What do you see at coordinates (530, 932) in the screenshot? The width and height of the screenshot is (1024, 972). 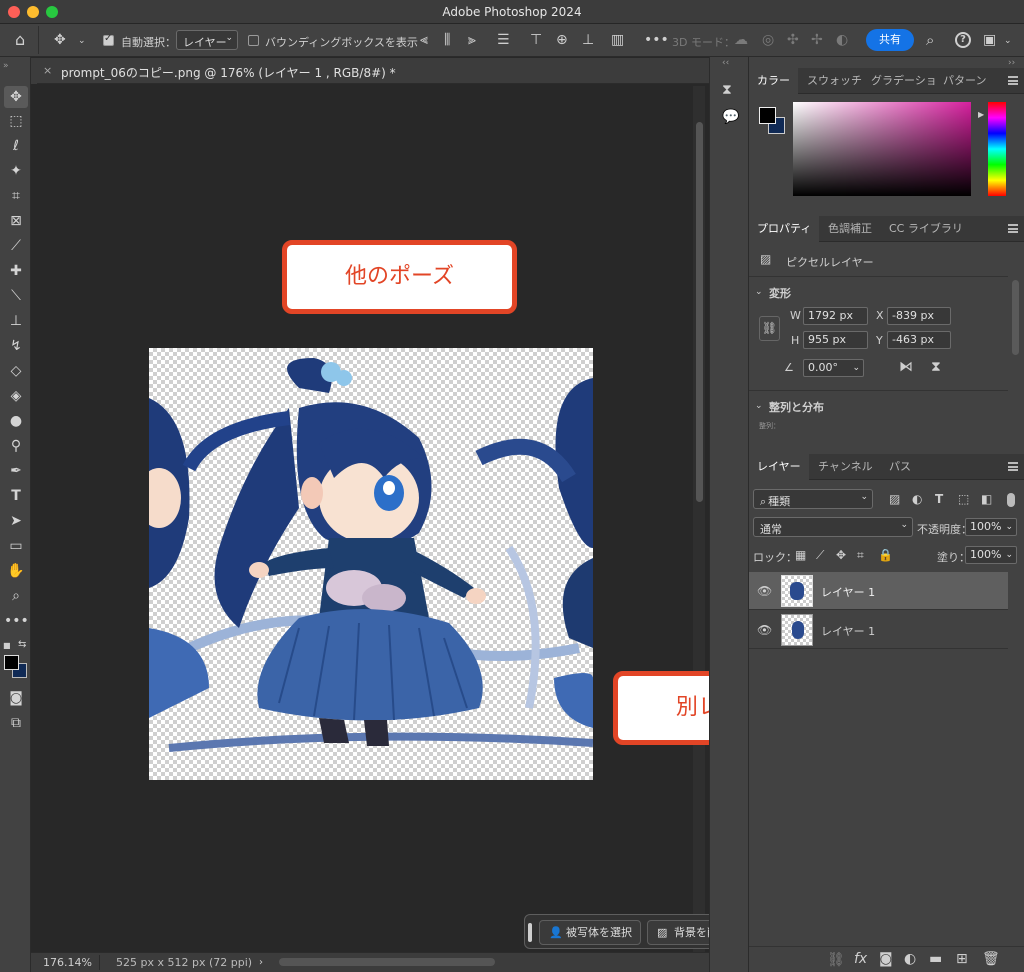 I see `drag-handle` at bounding box center [530, 932].